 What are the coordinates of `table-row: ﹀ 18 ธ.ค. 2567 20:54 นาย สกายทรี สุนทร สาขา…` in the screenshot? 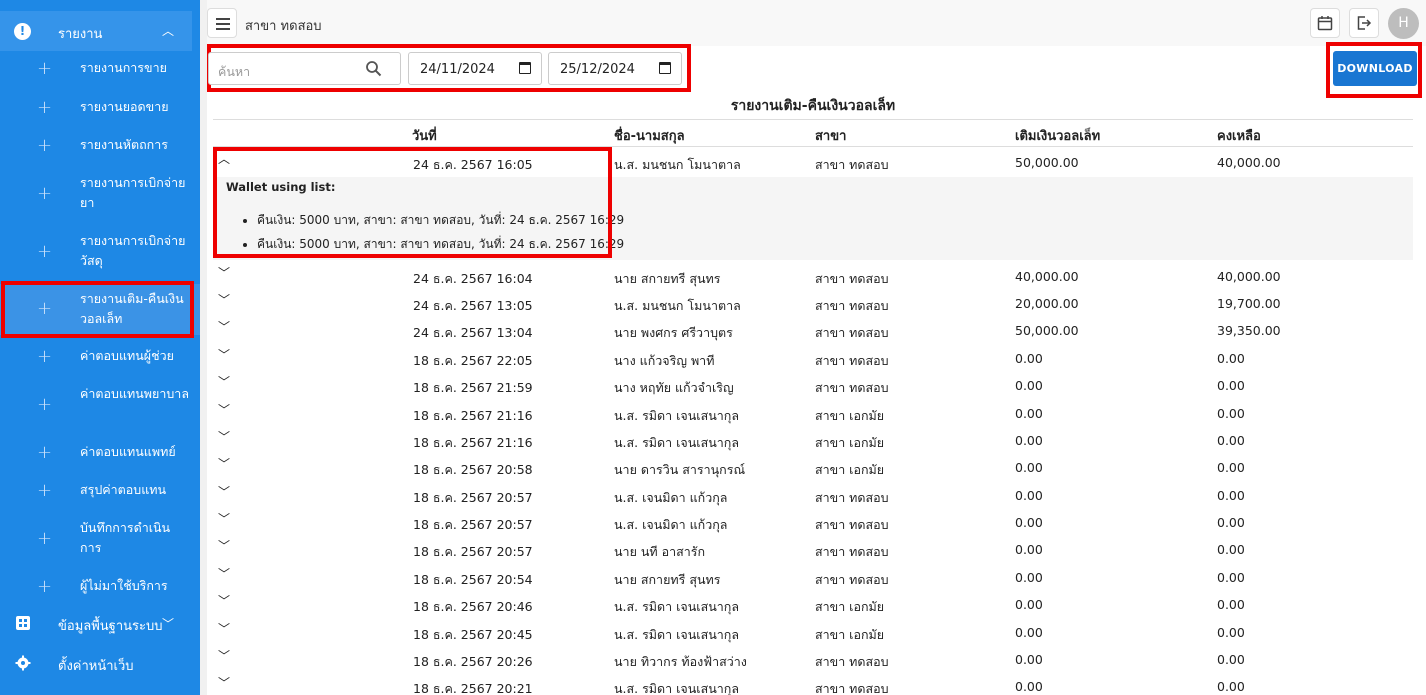 It's located at (813, 576).